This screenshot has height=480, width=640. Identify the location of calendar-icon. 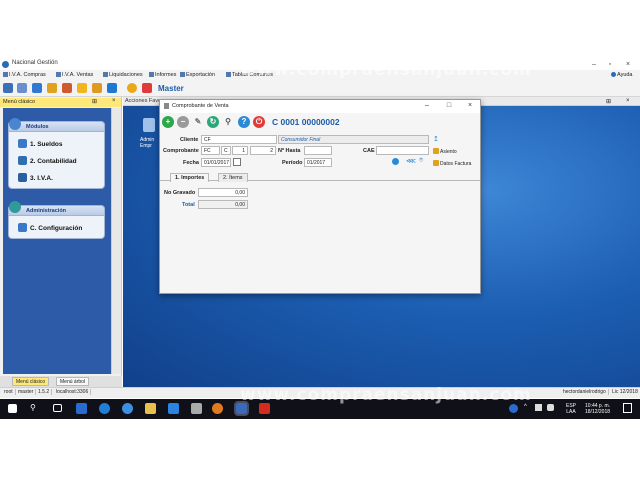
(112, 88).